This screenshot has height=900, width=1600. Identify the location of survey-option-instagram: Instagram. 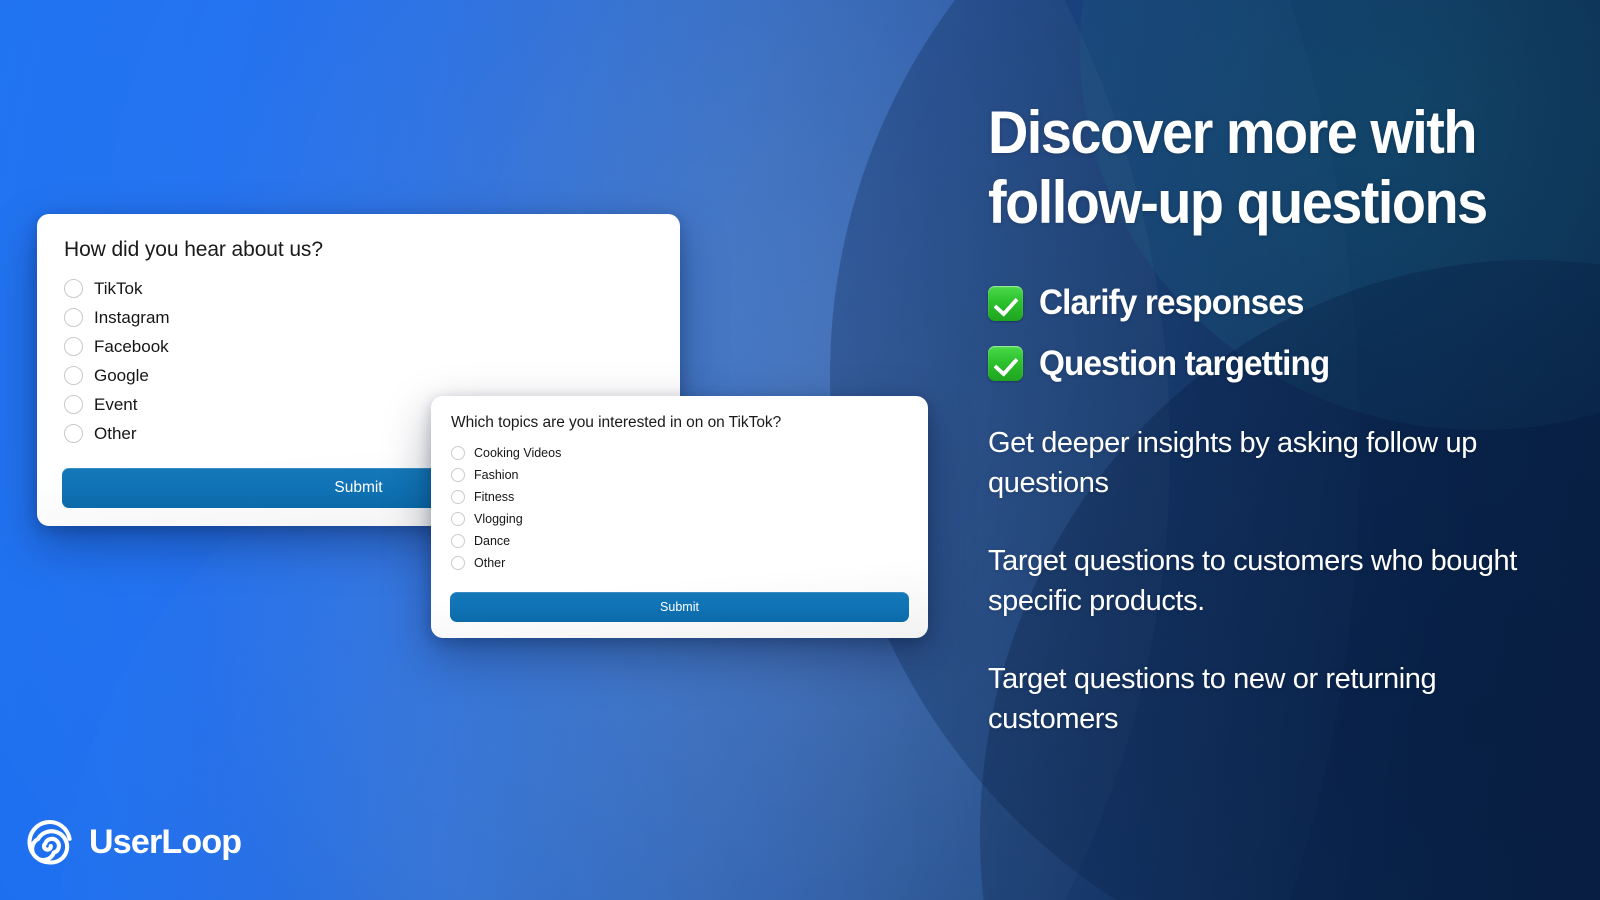
(372, 317).